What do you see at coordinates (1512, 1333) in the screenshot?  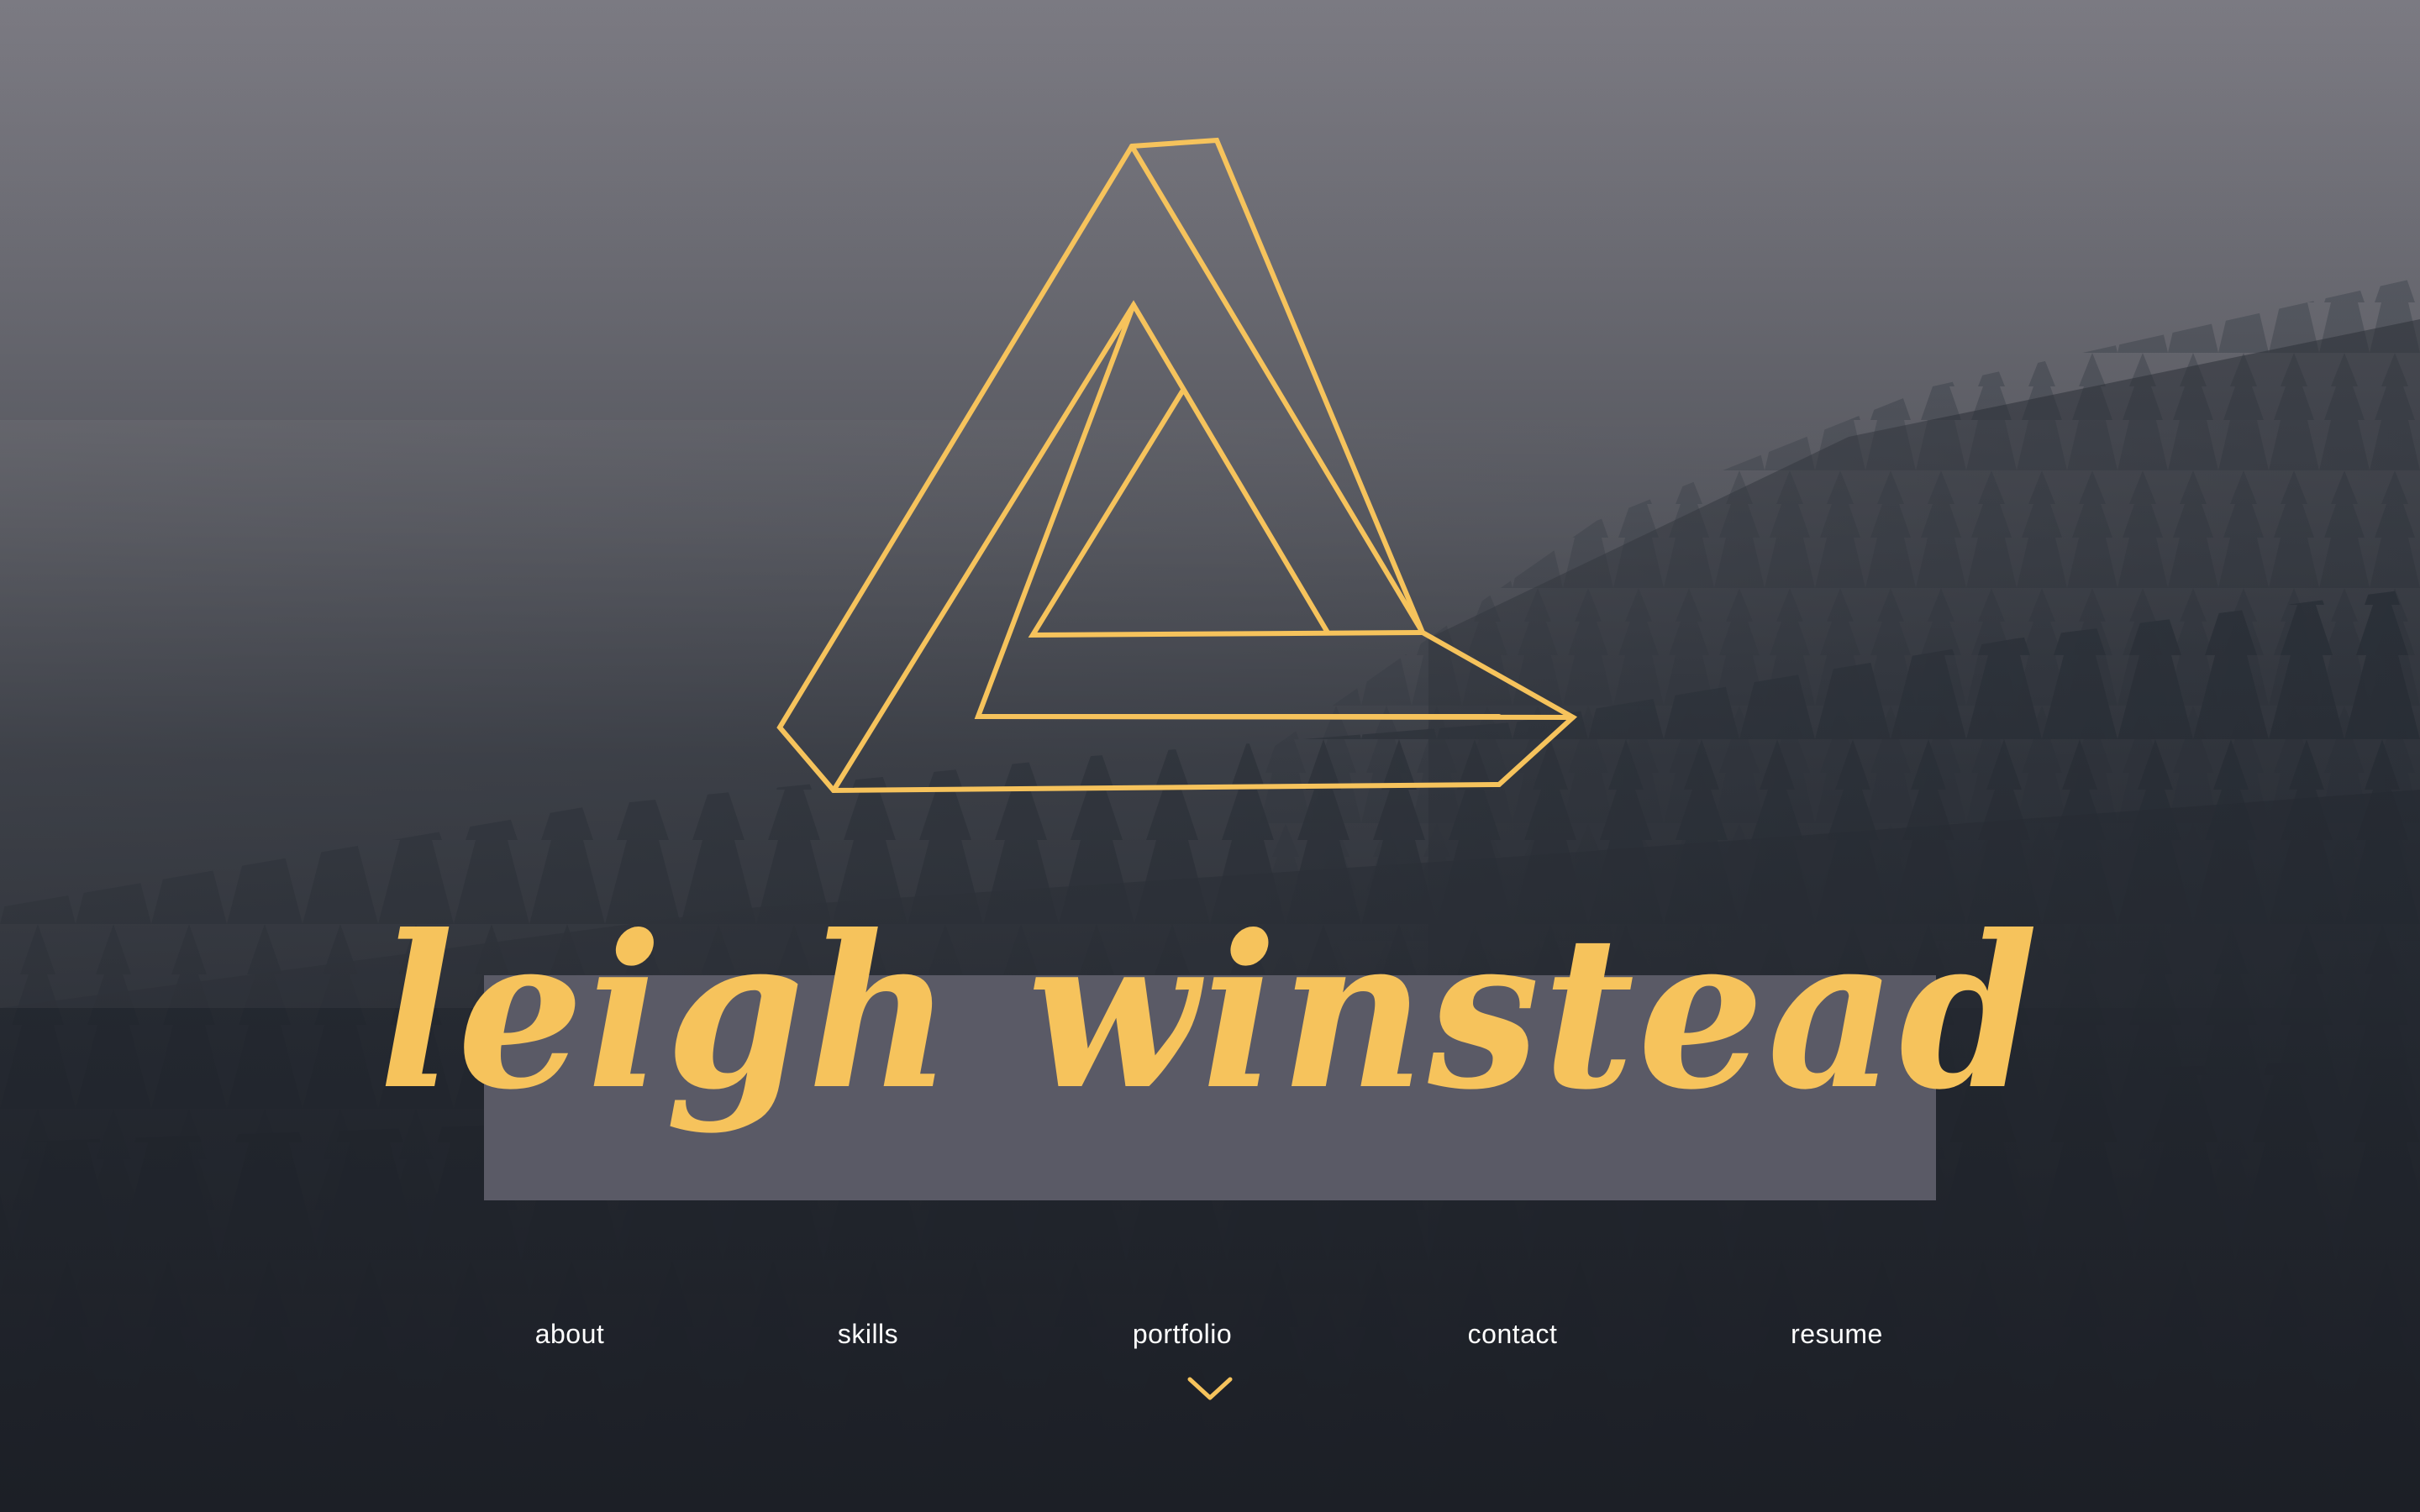 I see `nav-link-contact: contact` at bounding box center [1512, 1333].